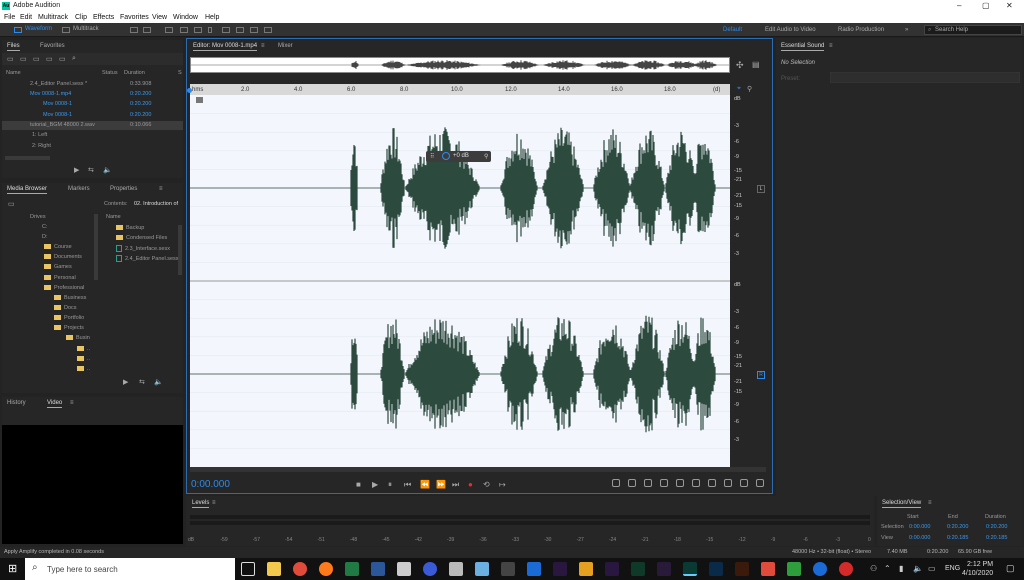 This screenshot has height=580, width=1024. Describe the element at coordinates (378, 569) in the screenshot. I see `word-icon` at that location.